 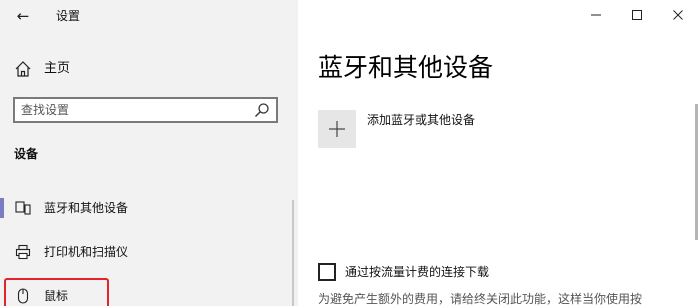 What do you see at coordinates (86, 252) in the screenshot?
I see `sidebar-item-label: 打印机和扫描仪` at bounding box center [86, 252].